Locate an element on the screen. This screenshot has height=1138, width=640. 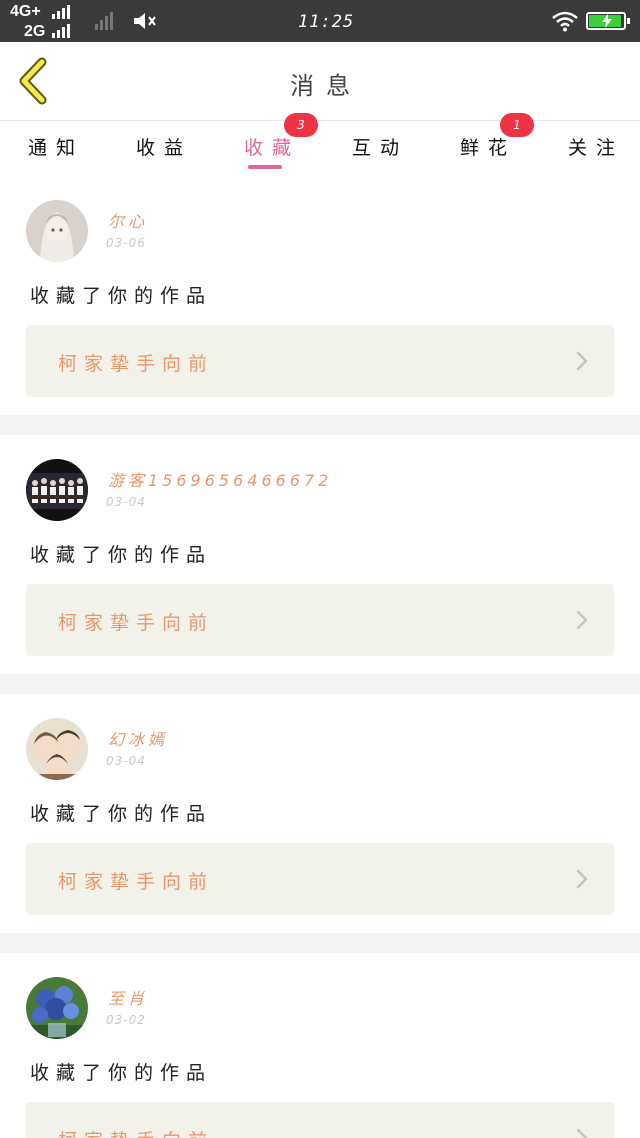
tab-notice: 通知 is located at coordinates (63, 148).